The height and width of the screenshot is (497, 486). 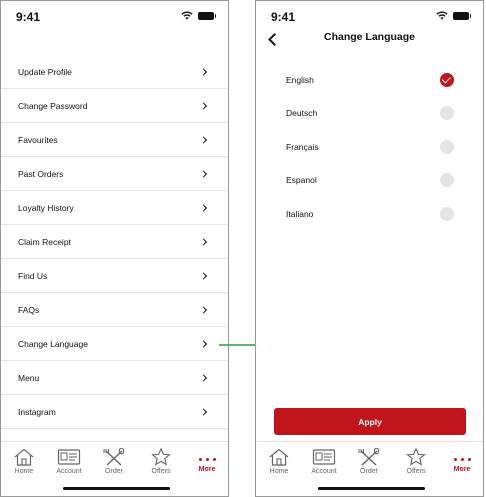 What do you see at coordinates (46, 207) in the screenshot?
I see `menu-item-label: Loyalty History` at bounding box center [46, 207].